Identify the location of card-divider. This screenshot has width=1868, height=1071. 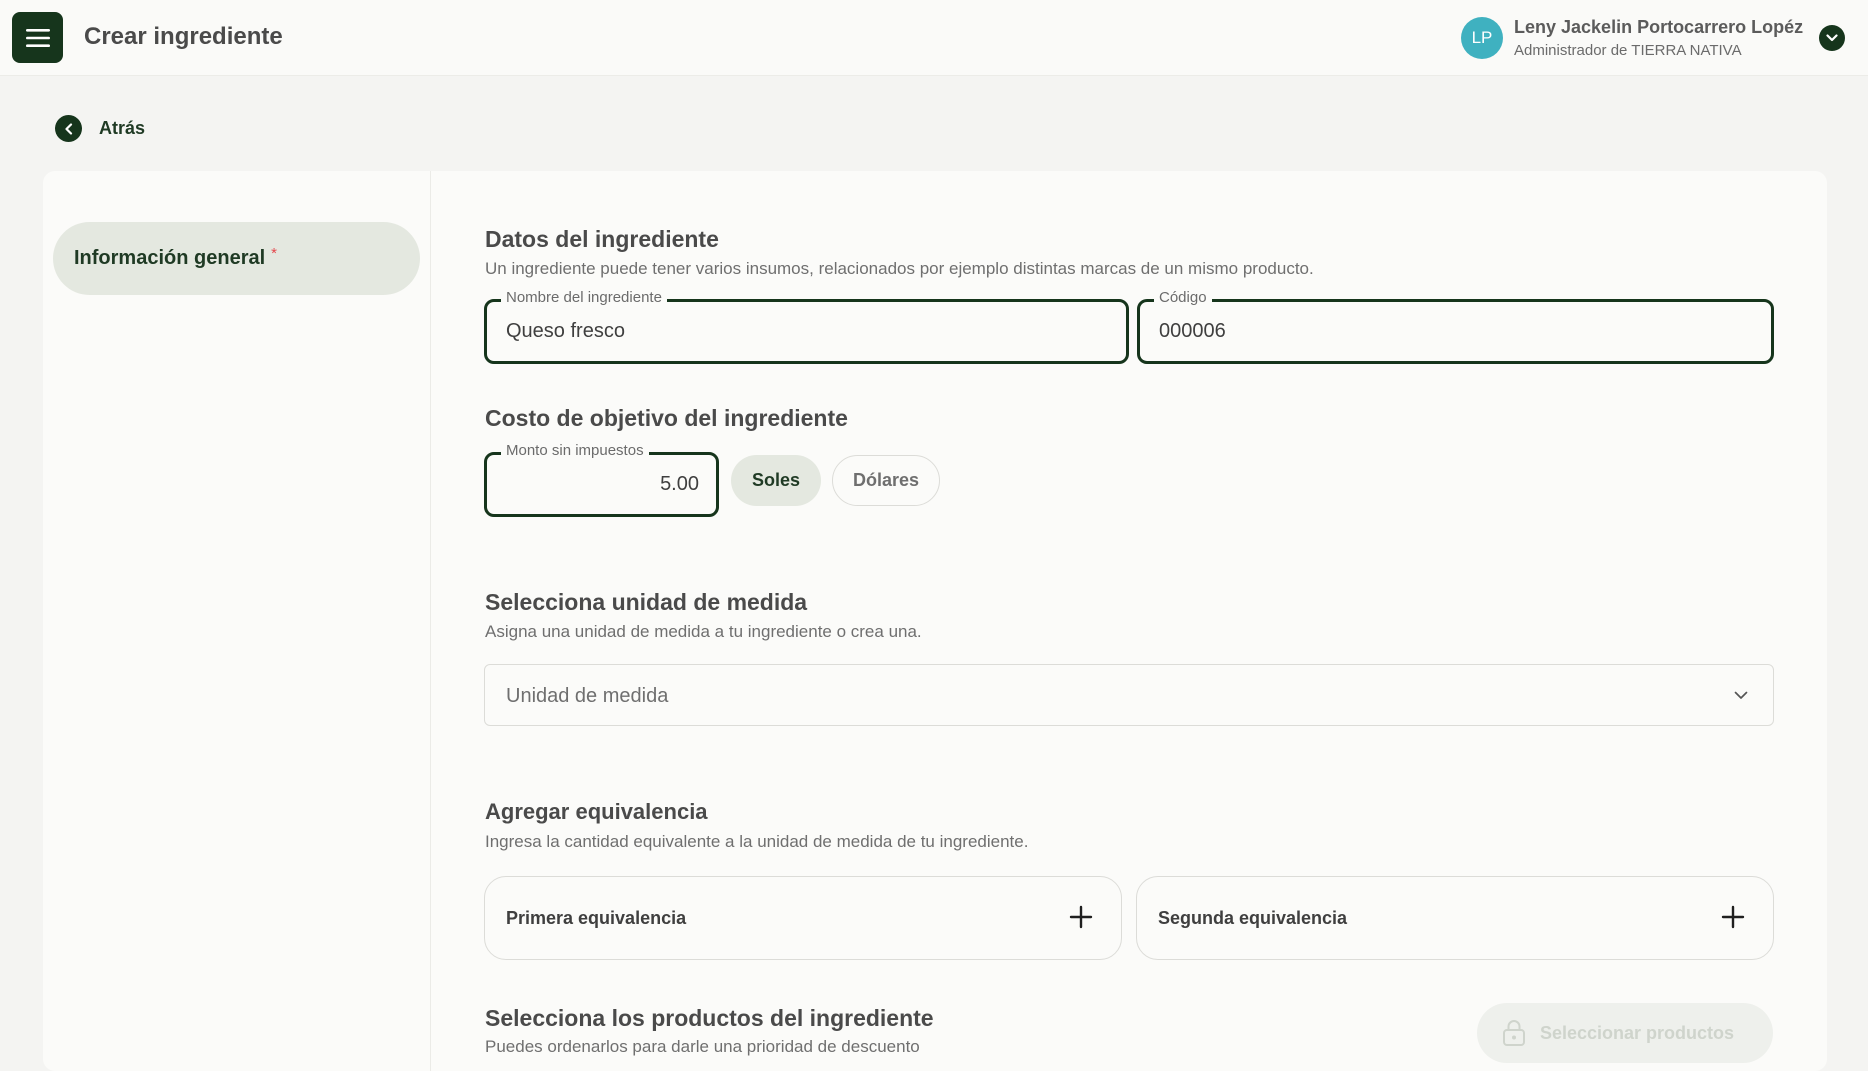
(430, 621).